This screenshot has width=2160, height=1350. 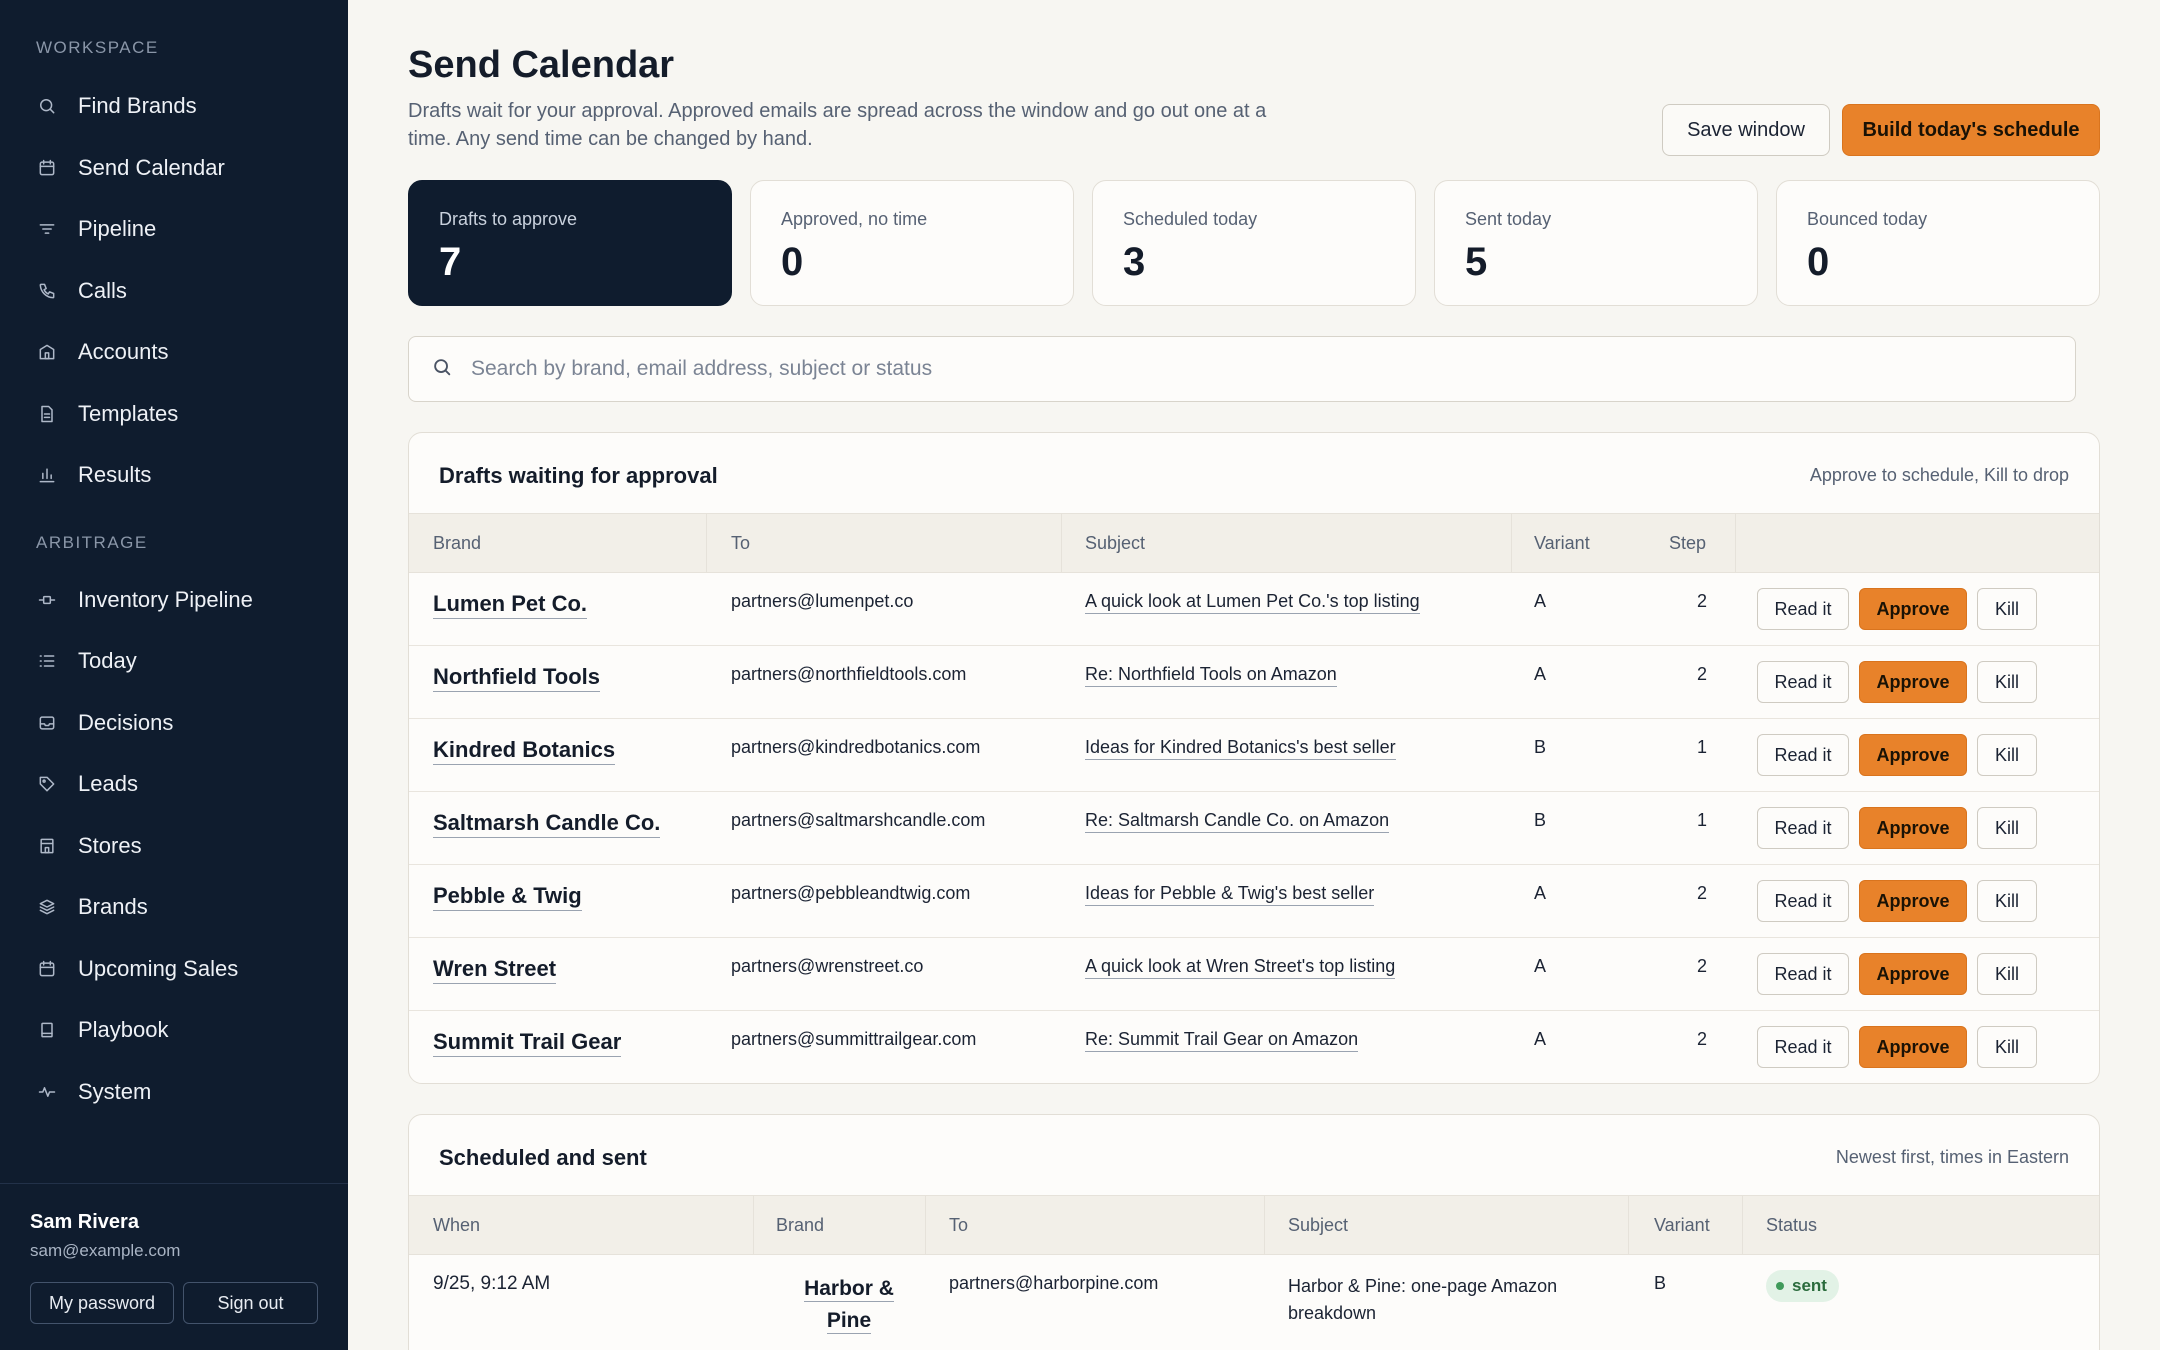 I want to click on sidebar-item-templates: Templates, so click(x=181, y=414).